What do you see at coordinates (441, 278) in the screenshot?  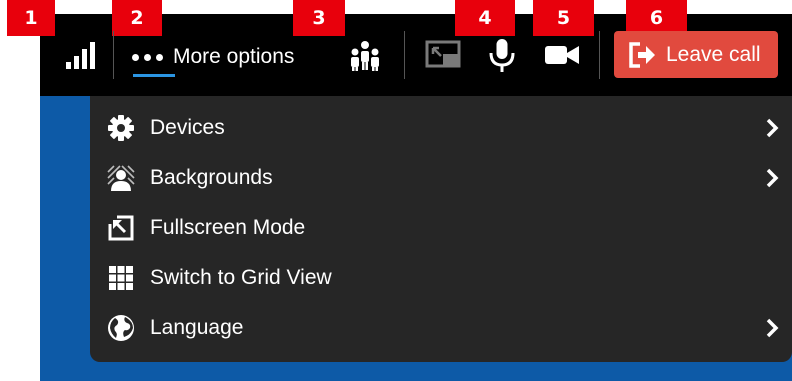 I see `menu-item-grid-view: Switch to Grid View` at bounding box center [441, 278].